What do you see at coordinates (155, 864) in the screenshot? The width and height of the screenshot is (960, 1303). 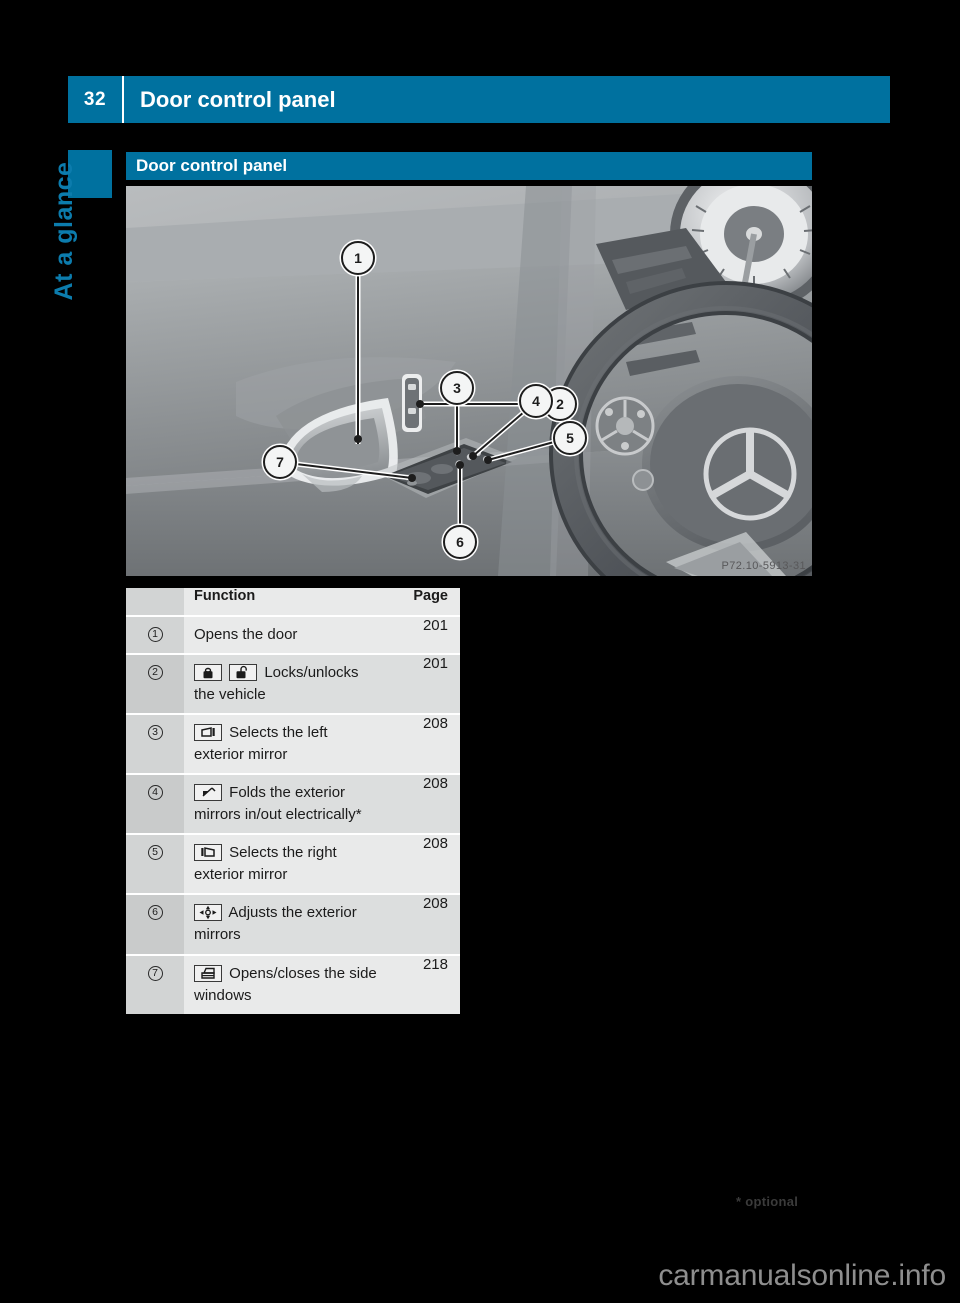 I see `row-callout-number: 5` at bounding box center [155, 864].